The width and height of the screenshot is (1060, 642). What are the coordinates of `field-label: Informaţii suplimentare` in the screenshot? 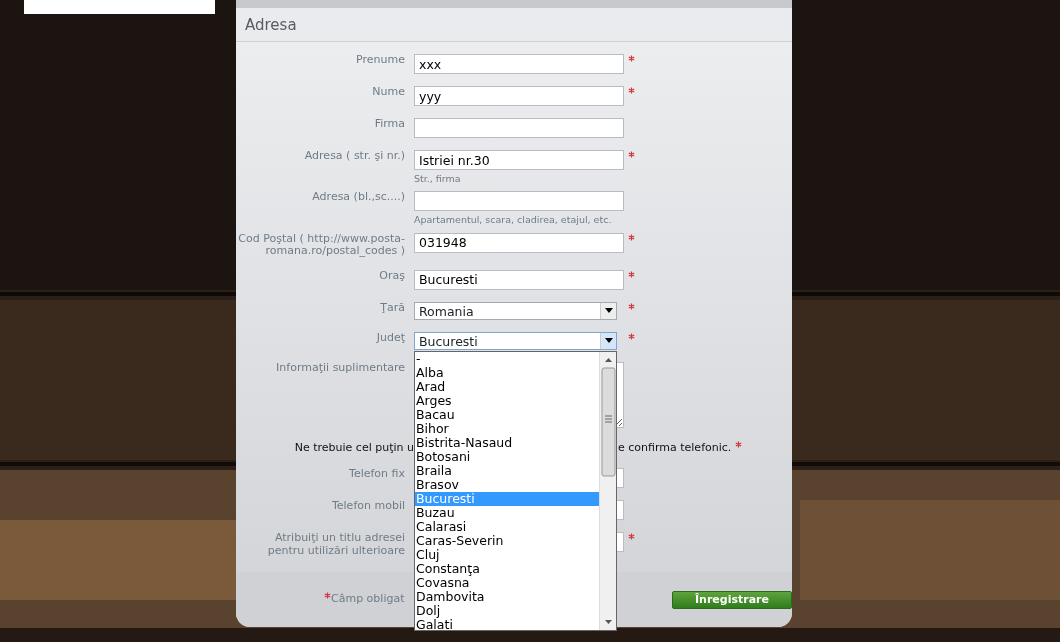 It's located at (340, 367).